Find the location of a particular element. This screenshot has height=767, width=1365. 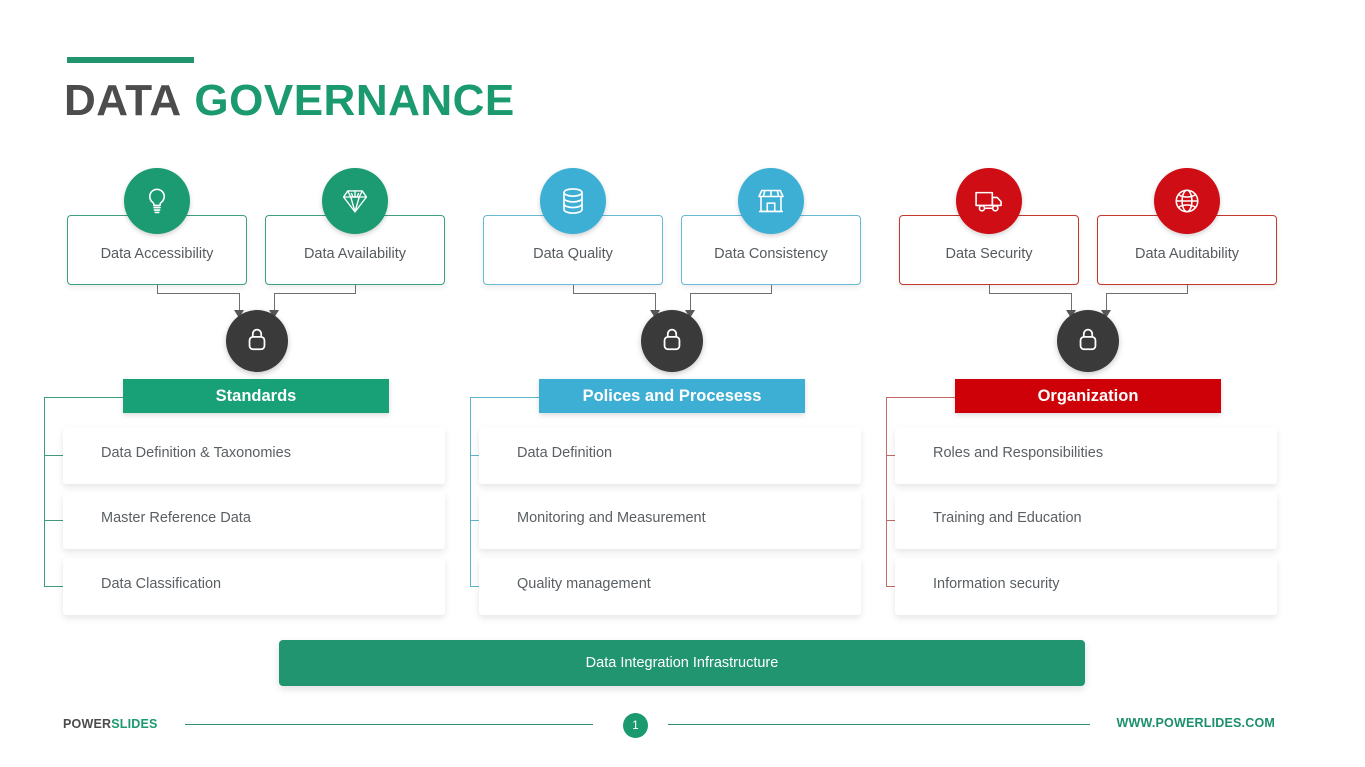

list-item-label: Roles and Responsibilities is located at coordinates (1018, 453).